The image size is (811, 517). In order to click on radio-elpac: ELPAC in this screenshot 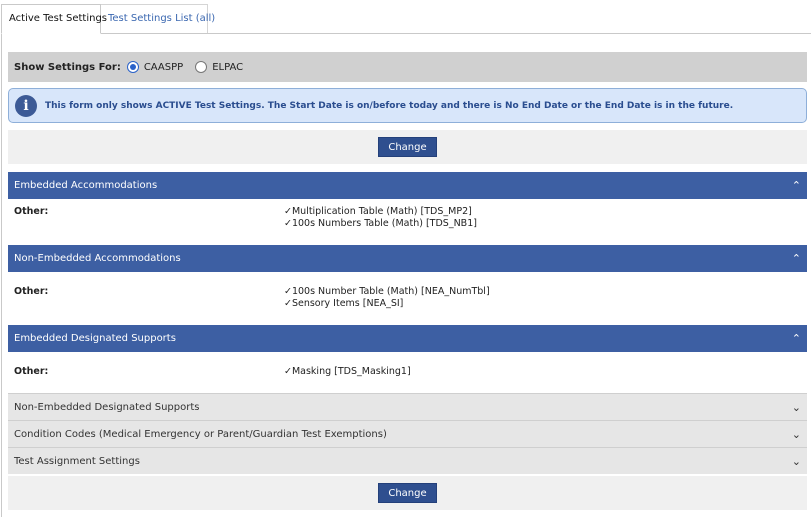, I will do `click(219, 67)`.